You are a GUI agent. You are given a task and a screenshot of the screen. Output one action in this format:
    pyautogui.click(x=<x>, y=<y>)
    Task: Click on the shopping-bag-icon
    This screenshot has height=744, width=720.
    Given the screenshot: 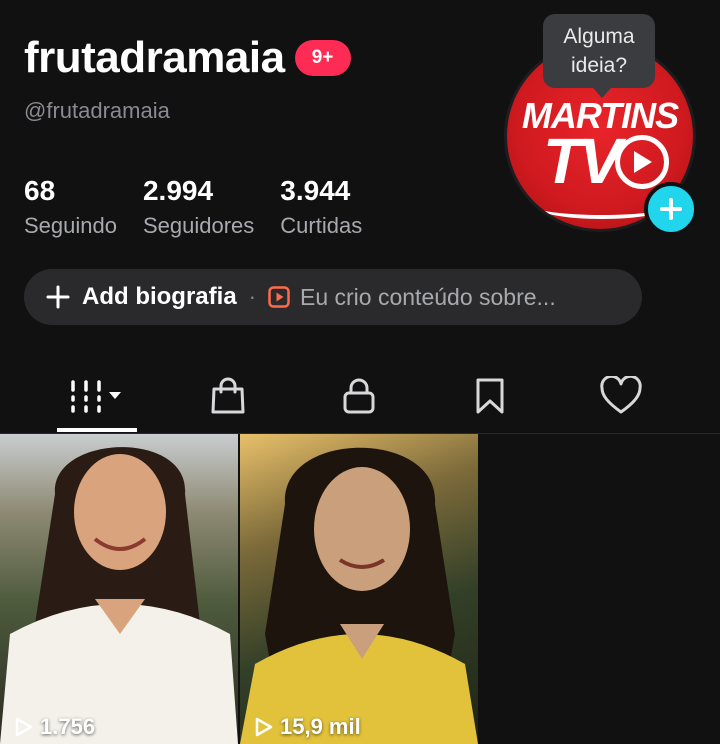 What is the action you would take?
    pyautogui.click(x=228, y=395)
    